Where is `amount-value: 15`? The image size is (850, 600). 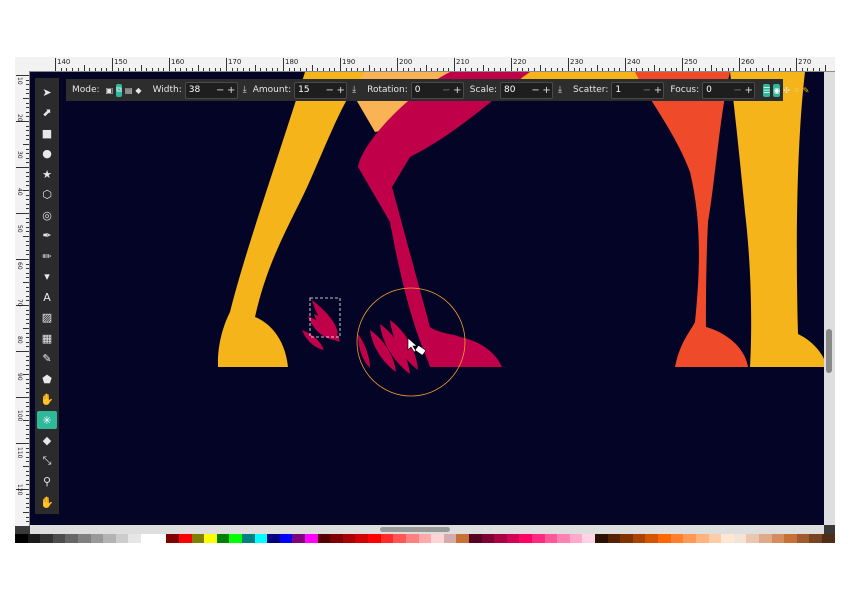
amount-value: 15 is located at coordinates (309, 90).